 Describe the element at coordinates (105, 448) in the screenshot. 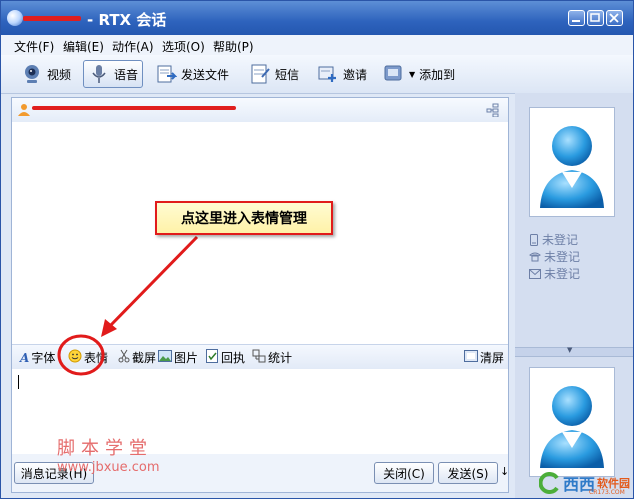

I see `watermark-title: 脚本学堂` at that location.